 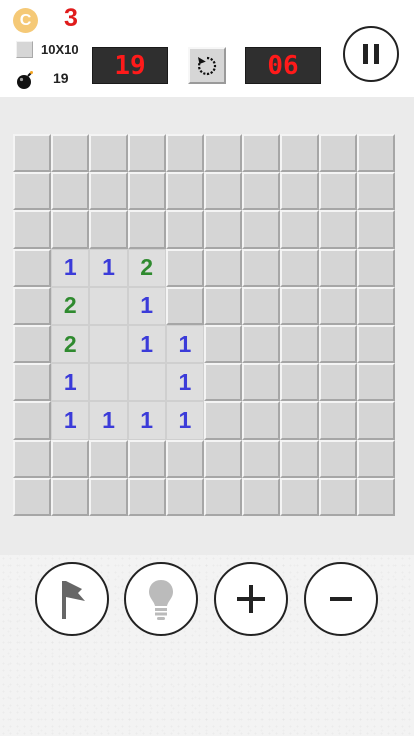 I want to click on plus-icon, so click(x=251, y=599).